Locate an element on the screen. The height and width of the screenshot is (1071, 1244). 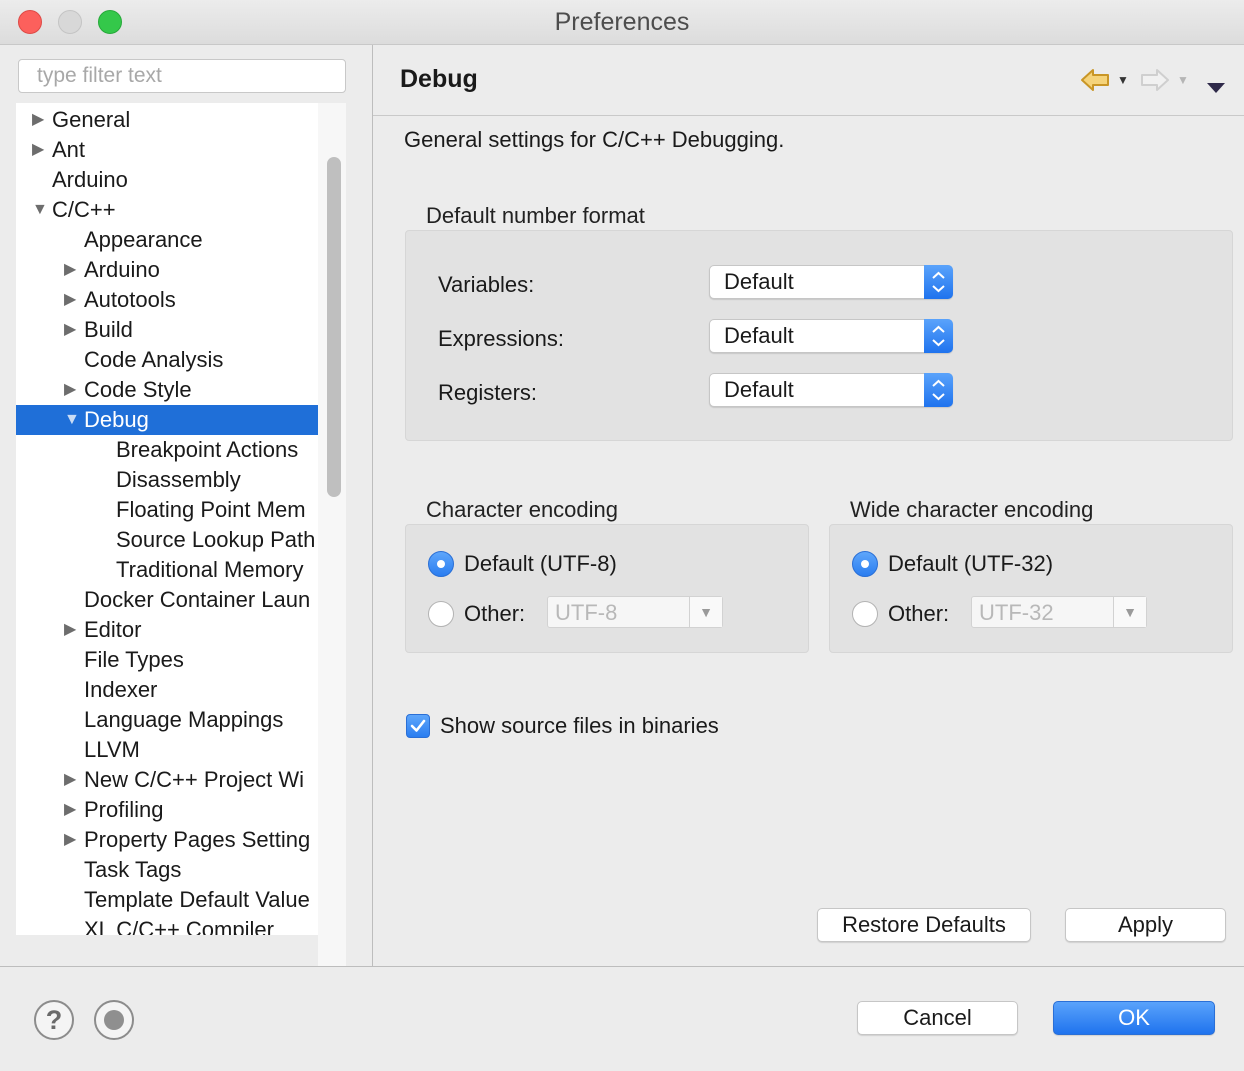
cancel-button: Cancel is located at coordinates (937, 1018).